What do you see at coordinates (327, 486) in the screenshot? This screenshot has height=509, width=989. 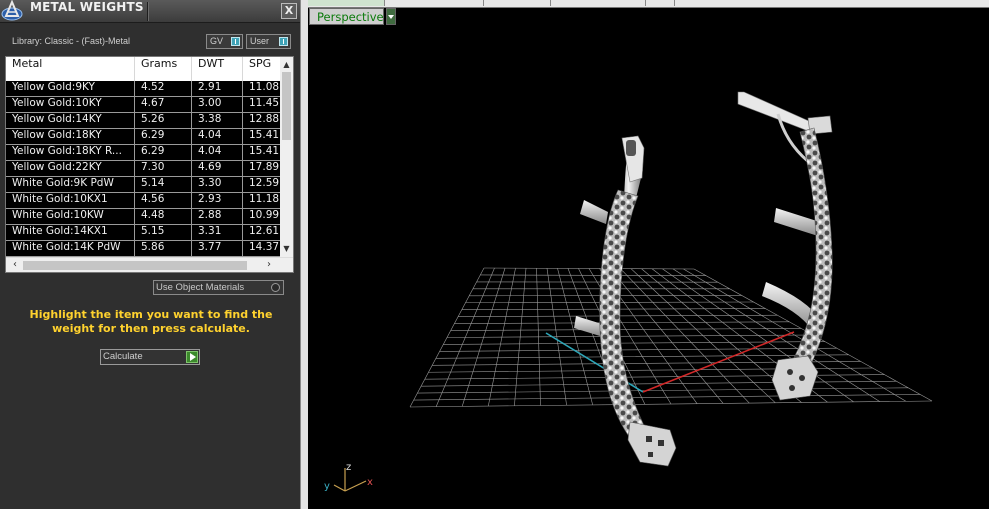 I see `axis-y-label: y` at bounding box center [327, 486].